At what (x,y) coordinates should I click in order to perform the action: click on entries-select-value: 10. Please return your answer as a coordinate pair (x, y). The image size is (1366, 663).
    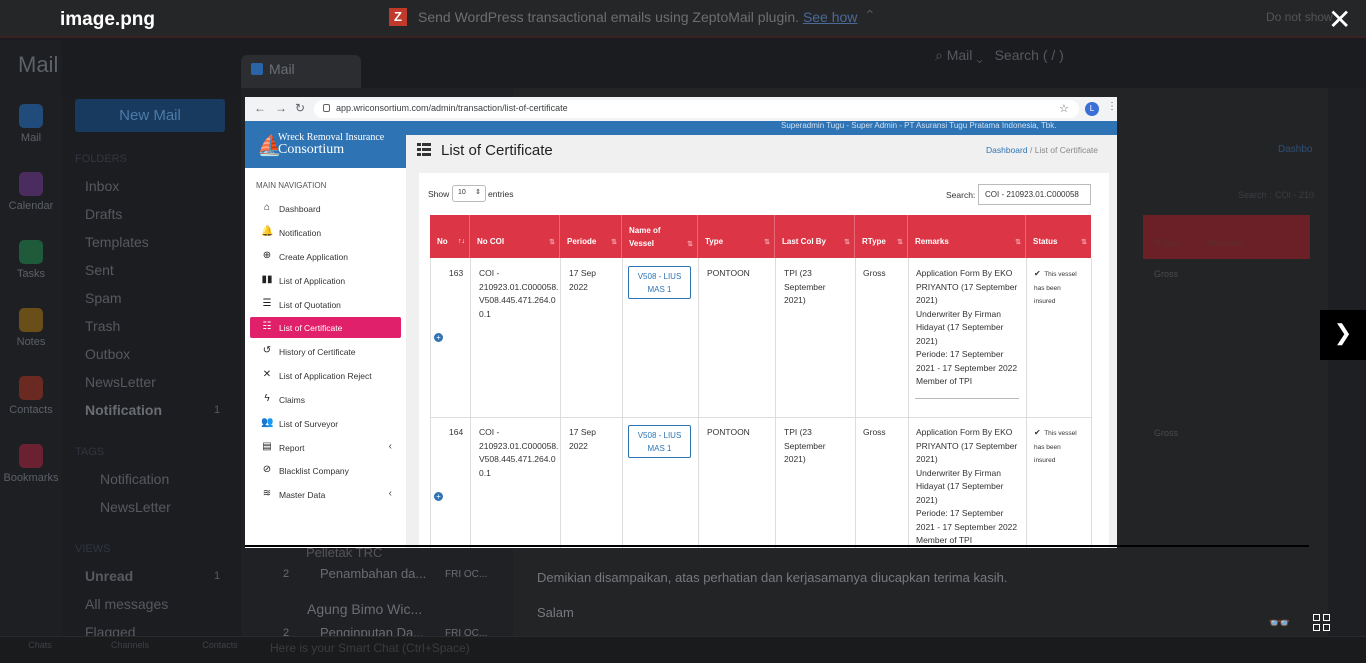
    Looking at the image, I should click on (462, 192).